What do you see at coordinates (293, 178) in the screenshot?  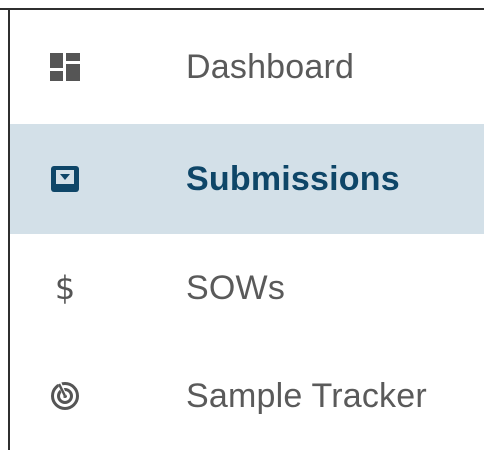 I see `sidebar-item-label: Submissions` at bounding box center [293, 178].